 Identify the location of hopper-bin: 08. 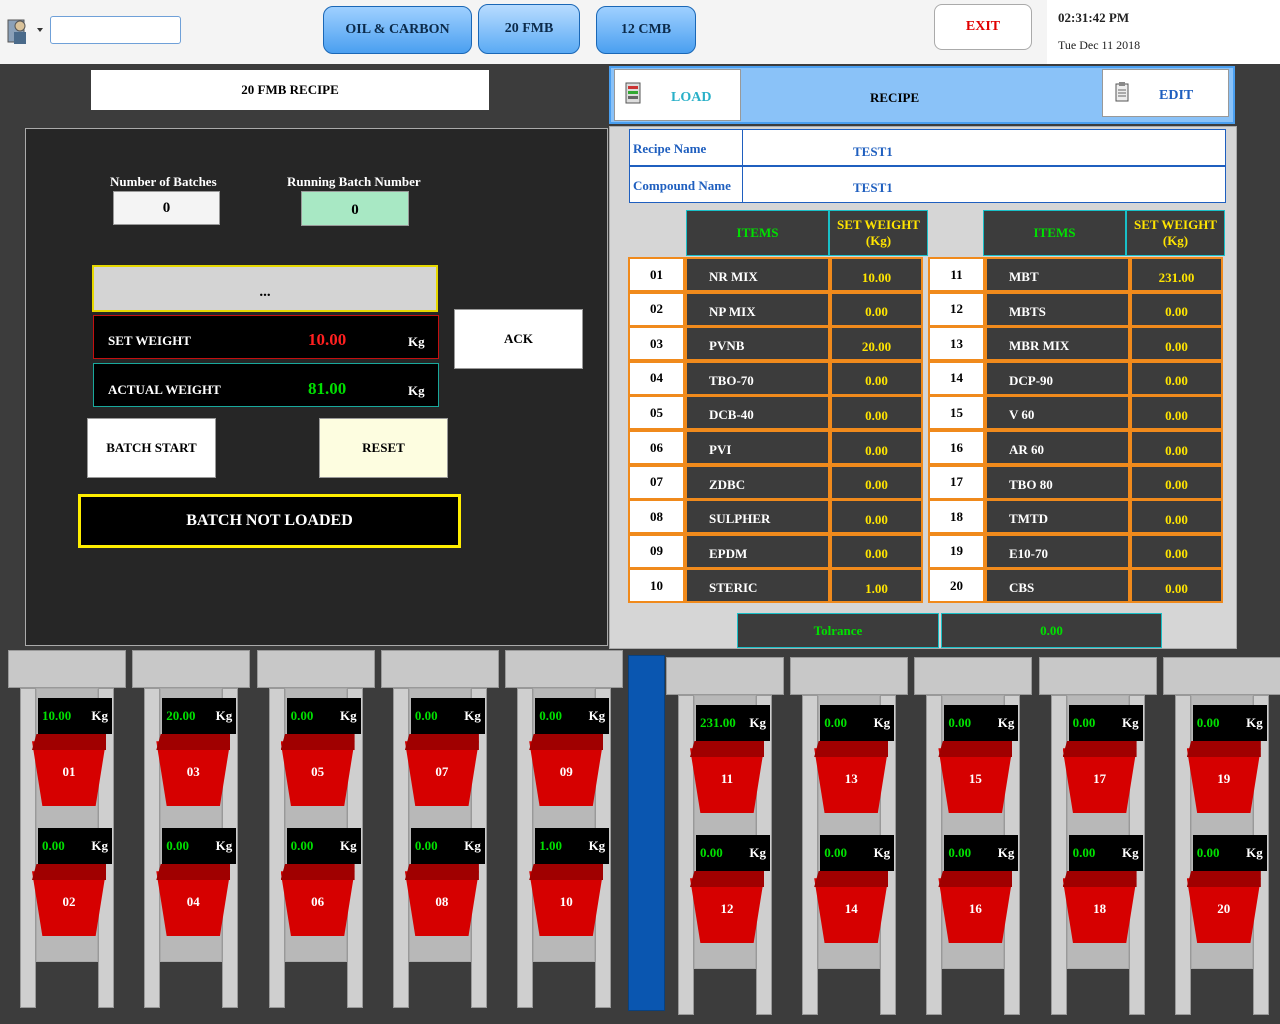
(441, 900).